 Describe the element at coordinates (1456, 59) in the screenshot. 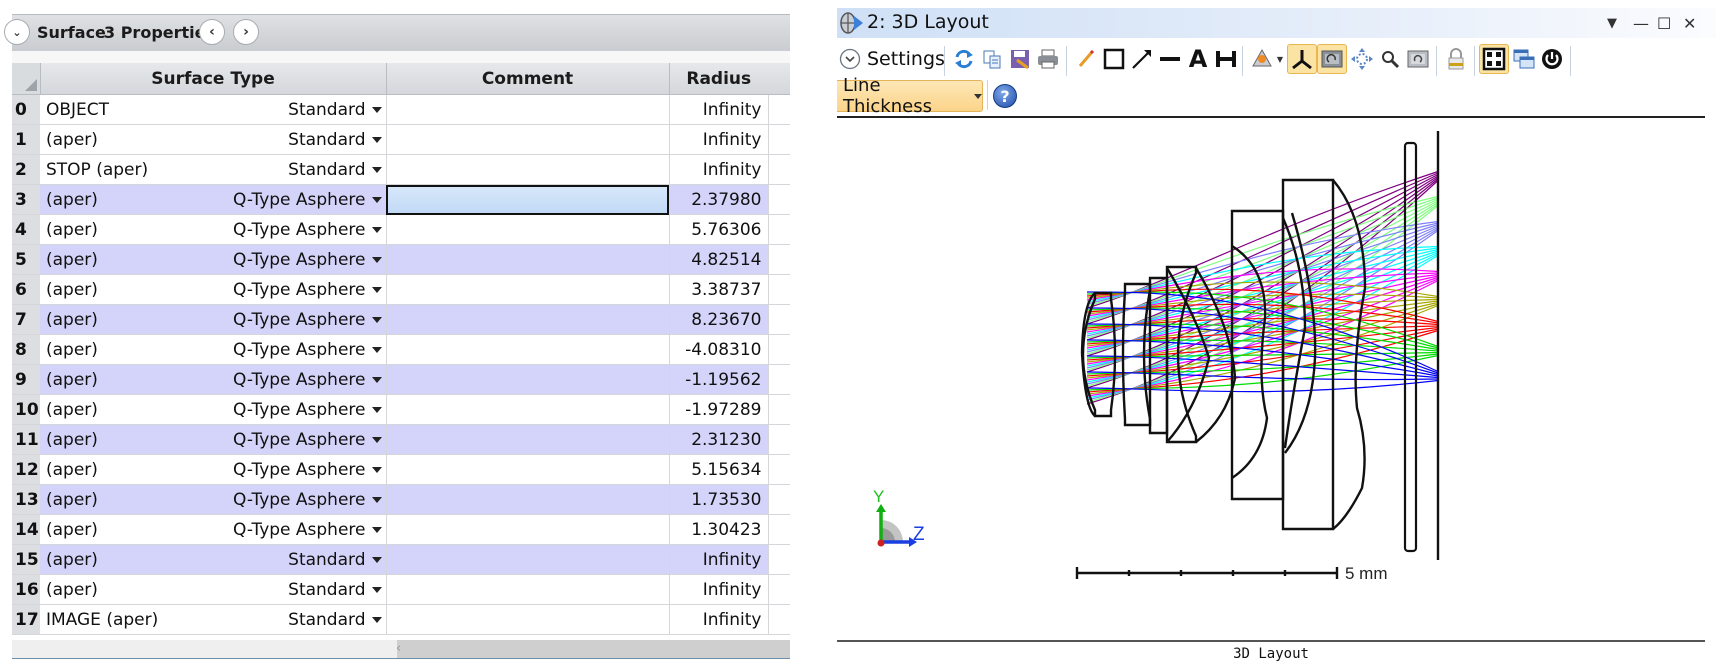

I see `lock-button` at that location.